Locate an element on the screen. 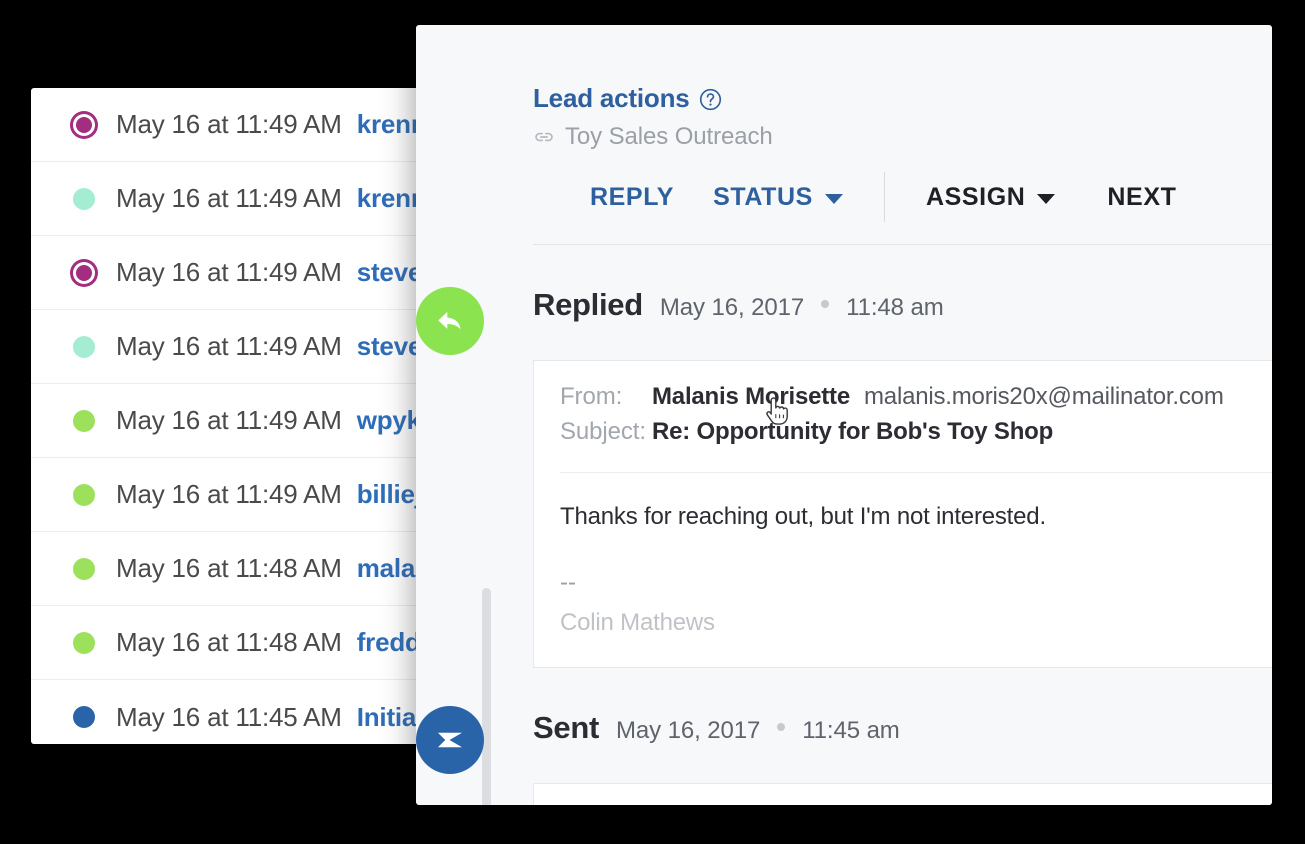 This screenshot has height=844, width=1305. subject-text: Re: Opportunity for Bob's Toy Shop is located at coordinates (853, 431).